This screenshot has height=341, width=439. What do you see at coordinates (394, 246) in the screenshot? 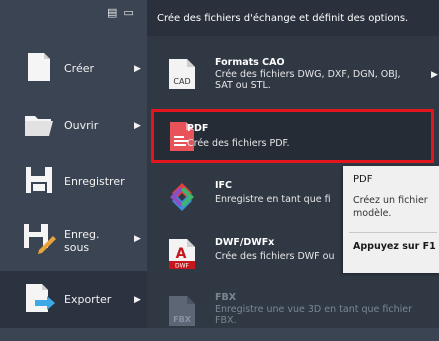
I see `tooltip-help-hint: Appuyez sur F1` at bounding box center [394, 246].